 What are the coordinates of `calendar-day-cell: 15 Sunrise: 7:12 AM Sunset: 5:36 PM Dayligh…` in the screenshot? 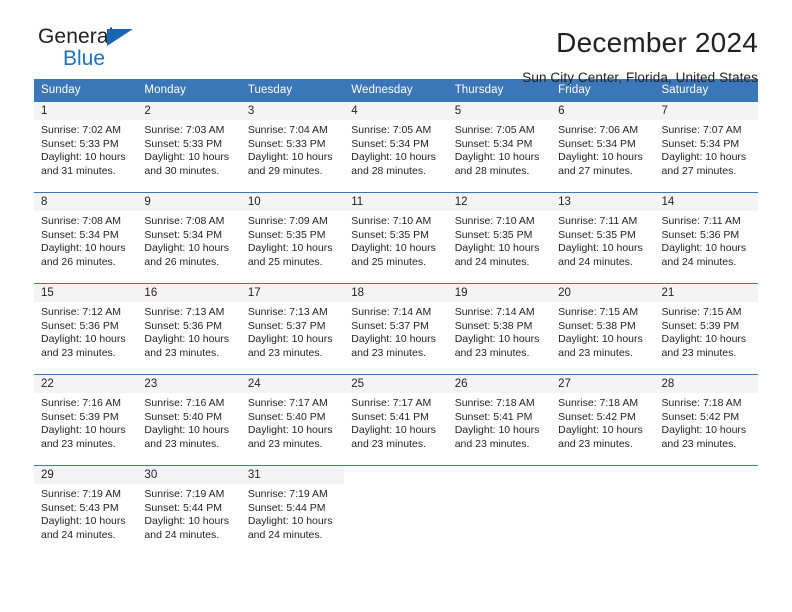 It's located at (86, 329).